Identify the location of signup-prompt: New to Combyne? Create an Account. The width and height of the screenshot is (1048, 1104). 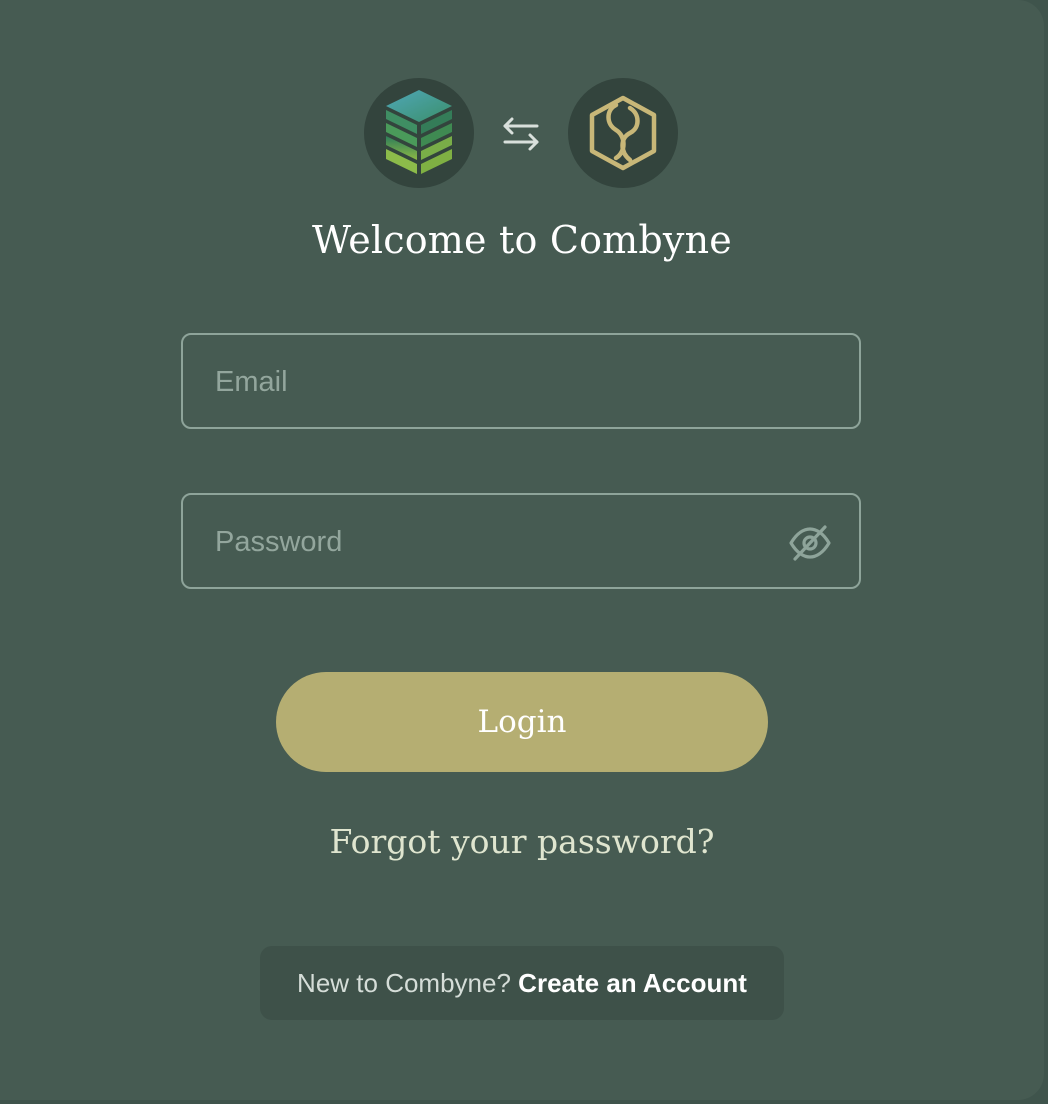
(522, 983).